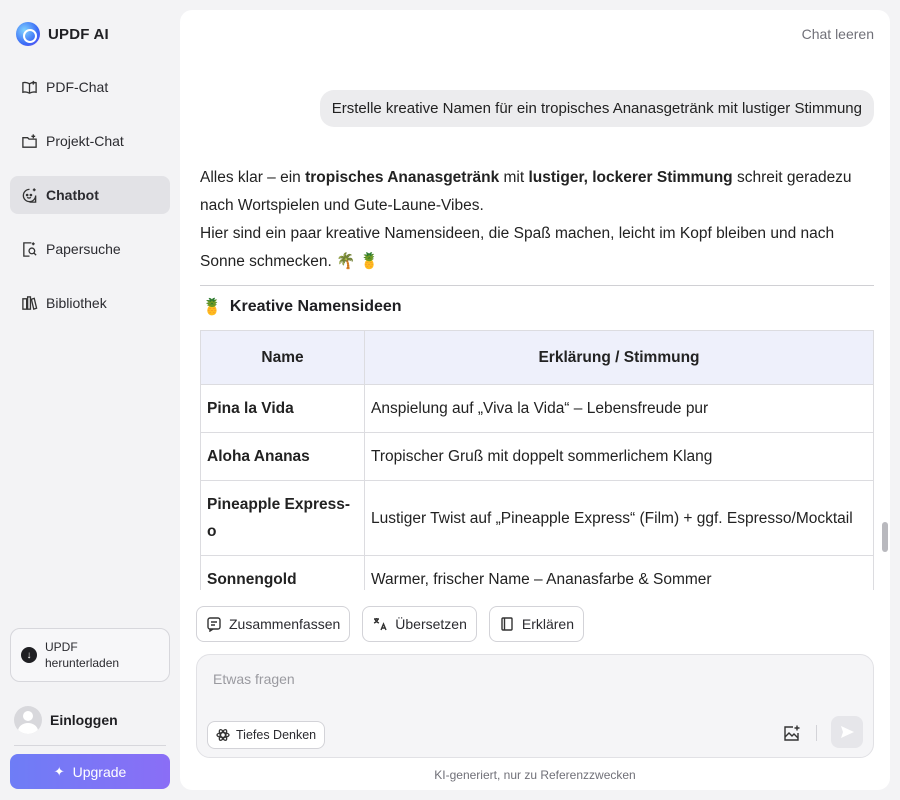 This screenshot has height=800, width=900. I want to click on sparkle-icon: ✦, so click(59, 771).